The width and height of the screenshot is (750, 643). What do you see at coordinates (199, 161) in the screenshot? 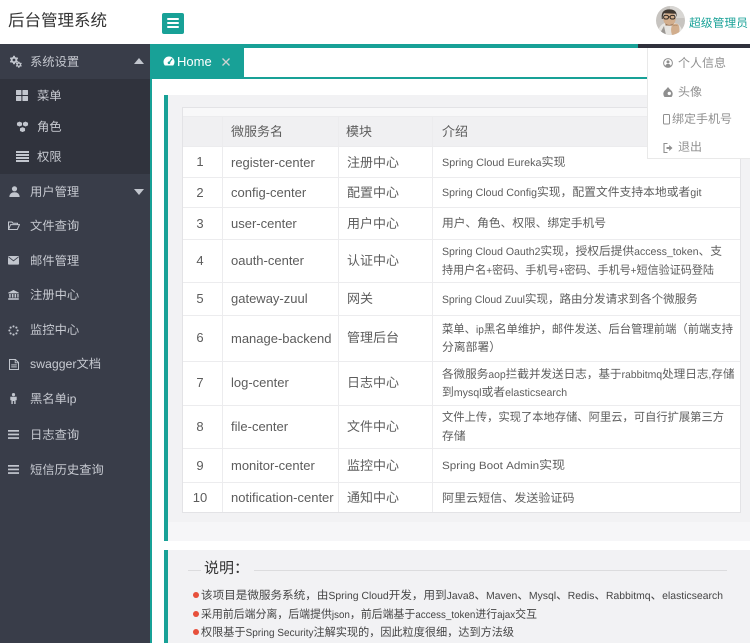
I see `svg-text: 1` at bounding box center [199, 161].